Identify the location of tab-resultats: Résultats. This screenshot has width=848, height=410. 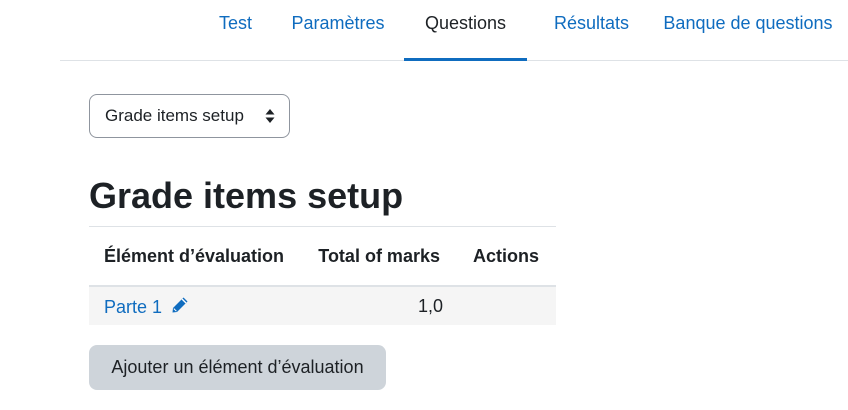
(591, 30).